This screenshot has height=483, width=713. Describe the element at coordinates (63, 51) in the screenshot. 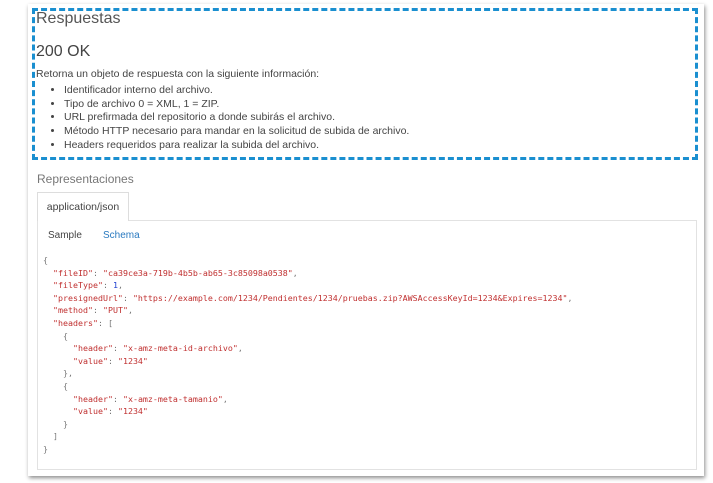

I see `status-heading: 200 OK` at that location.